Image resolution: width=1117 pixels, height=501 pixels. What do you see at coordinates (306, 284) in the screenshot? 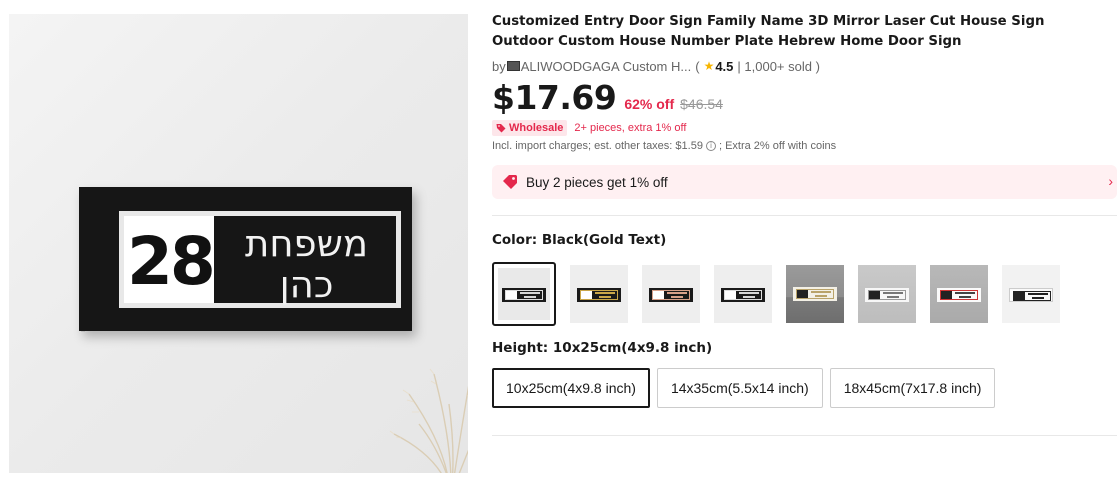
I see `plaque-name-line: כהן` at bounding box center [306, 284].